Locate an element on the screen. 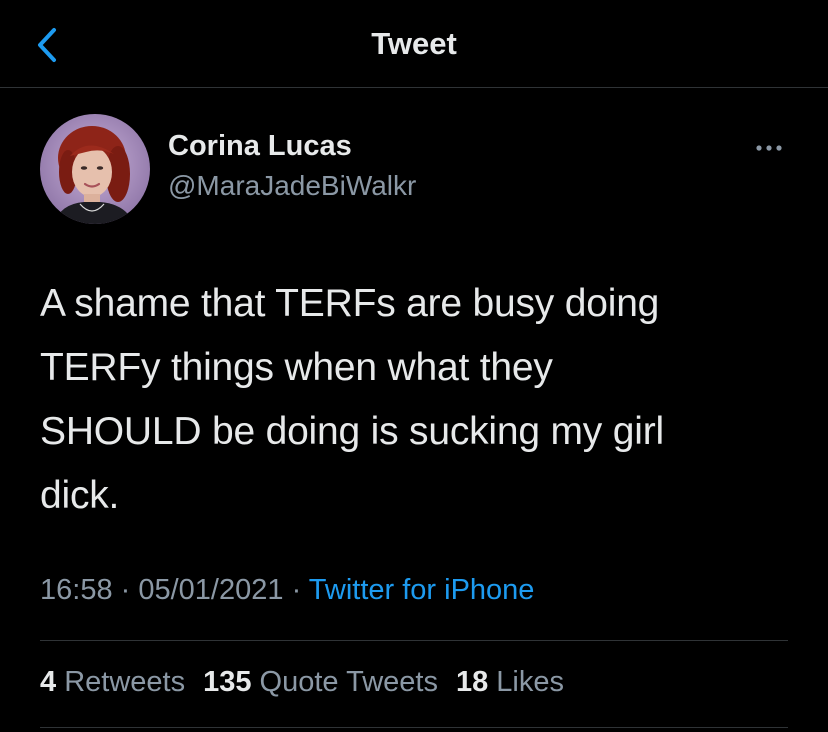  avatar is located at coordinates (95, 169).